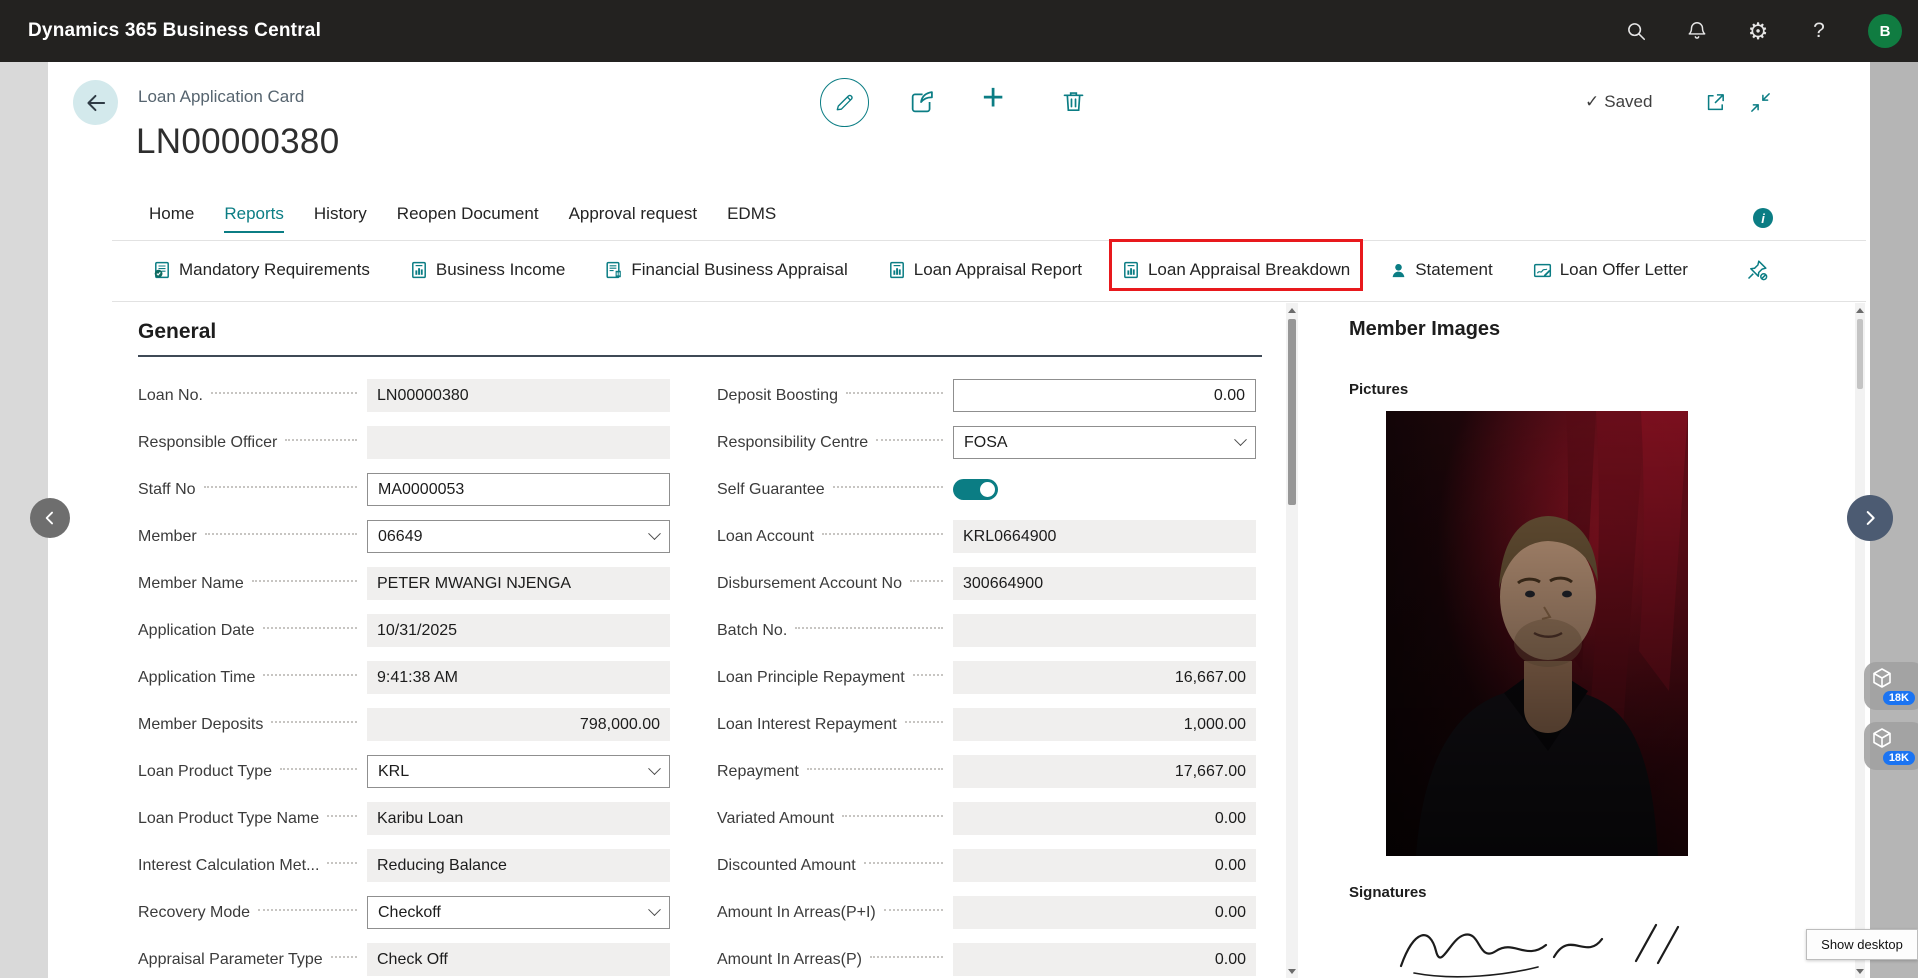 The width and height of the screenshot is (1918, 978). What do you see at coordinates (1104, 912) in the screenshot?
I see `amount-in-arreas-p-i-value: 0.00` at bounding box center [1104, 912].